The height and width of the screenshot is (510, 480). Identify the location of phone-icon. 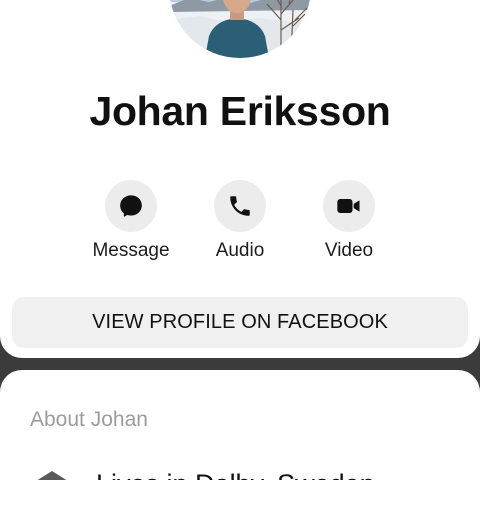
(240, 206).